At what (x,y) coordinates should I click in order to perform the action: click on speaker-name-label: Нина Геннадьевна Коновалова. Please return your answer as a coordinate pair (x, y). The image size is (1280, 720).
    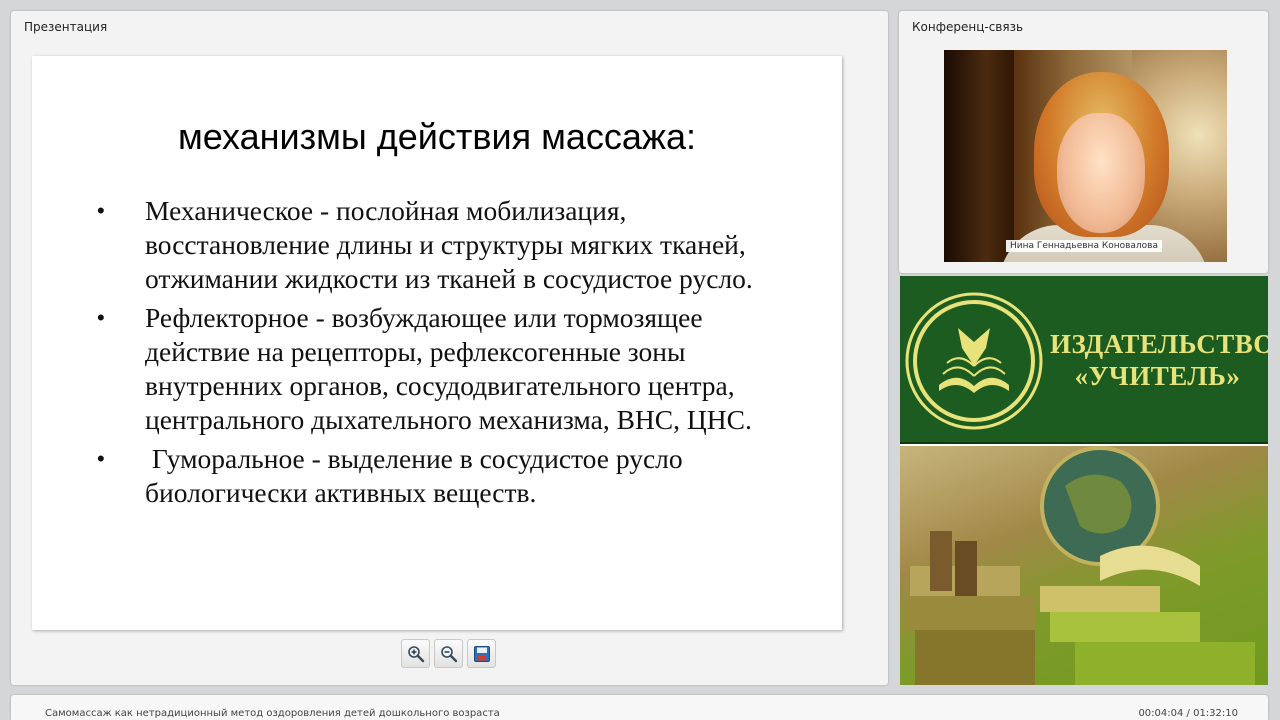
    Looking at the image, I should click on (1084, 246).